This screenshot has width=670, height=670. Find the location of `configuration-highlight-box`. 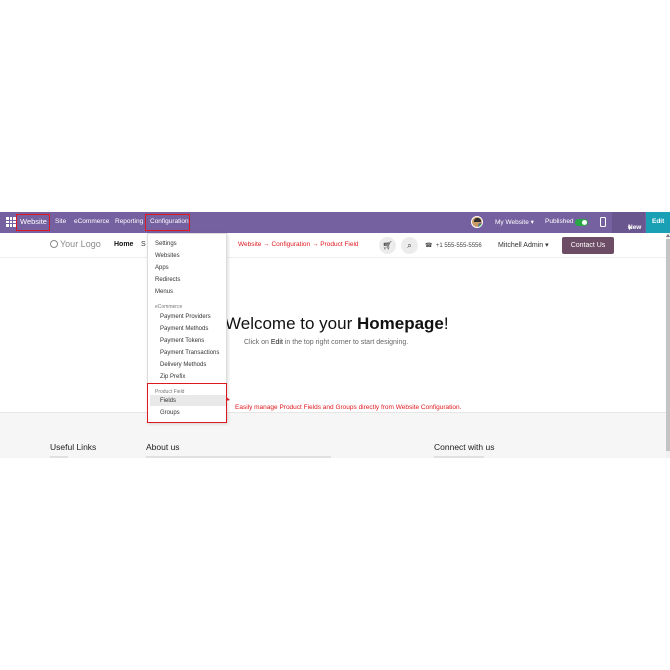

configuration-highlight-box is located at coordinates (167, 222).